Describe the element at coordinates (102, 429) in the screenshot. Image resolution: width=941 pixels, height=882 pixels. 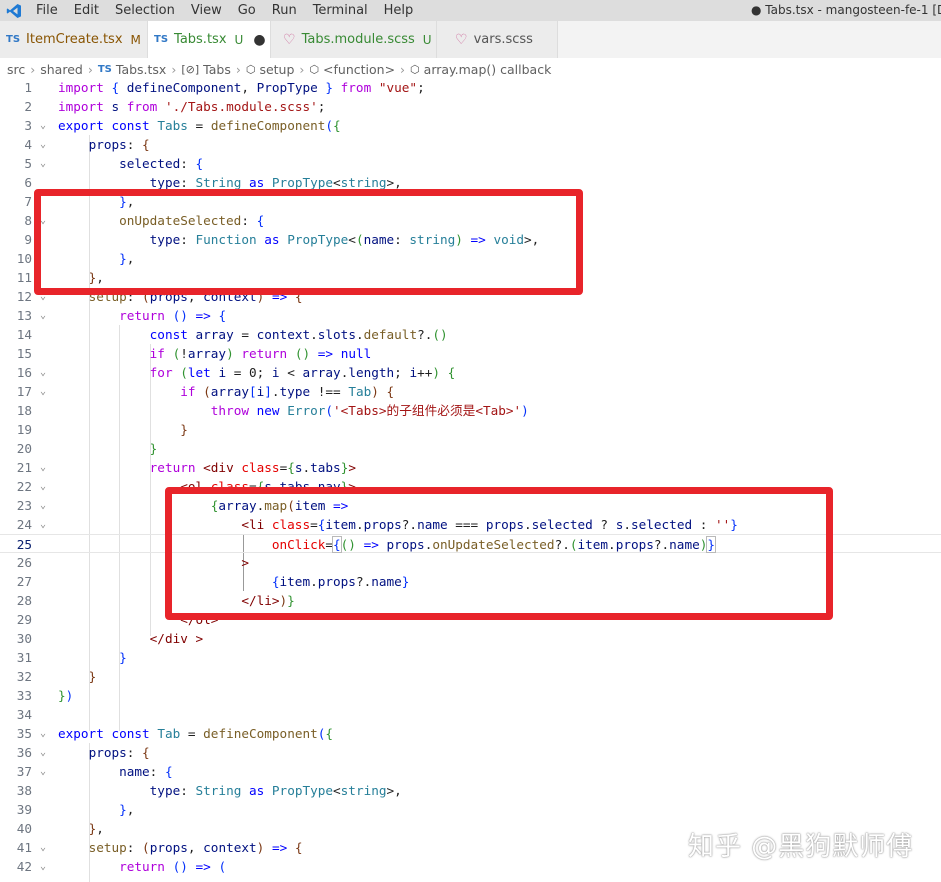
I see `code-line: 19 }` at that location.